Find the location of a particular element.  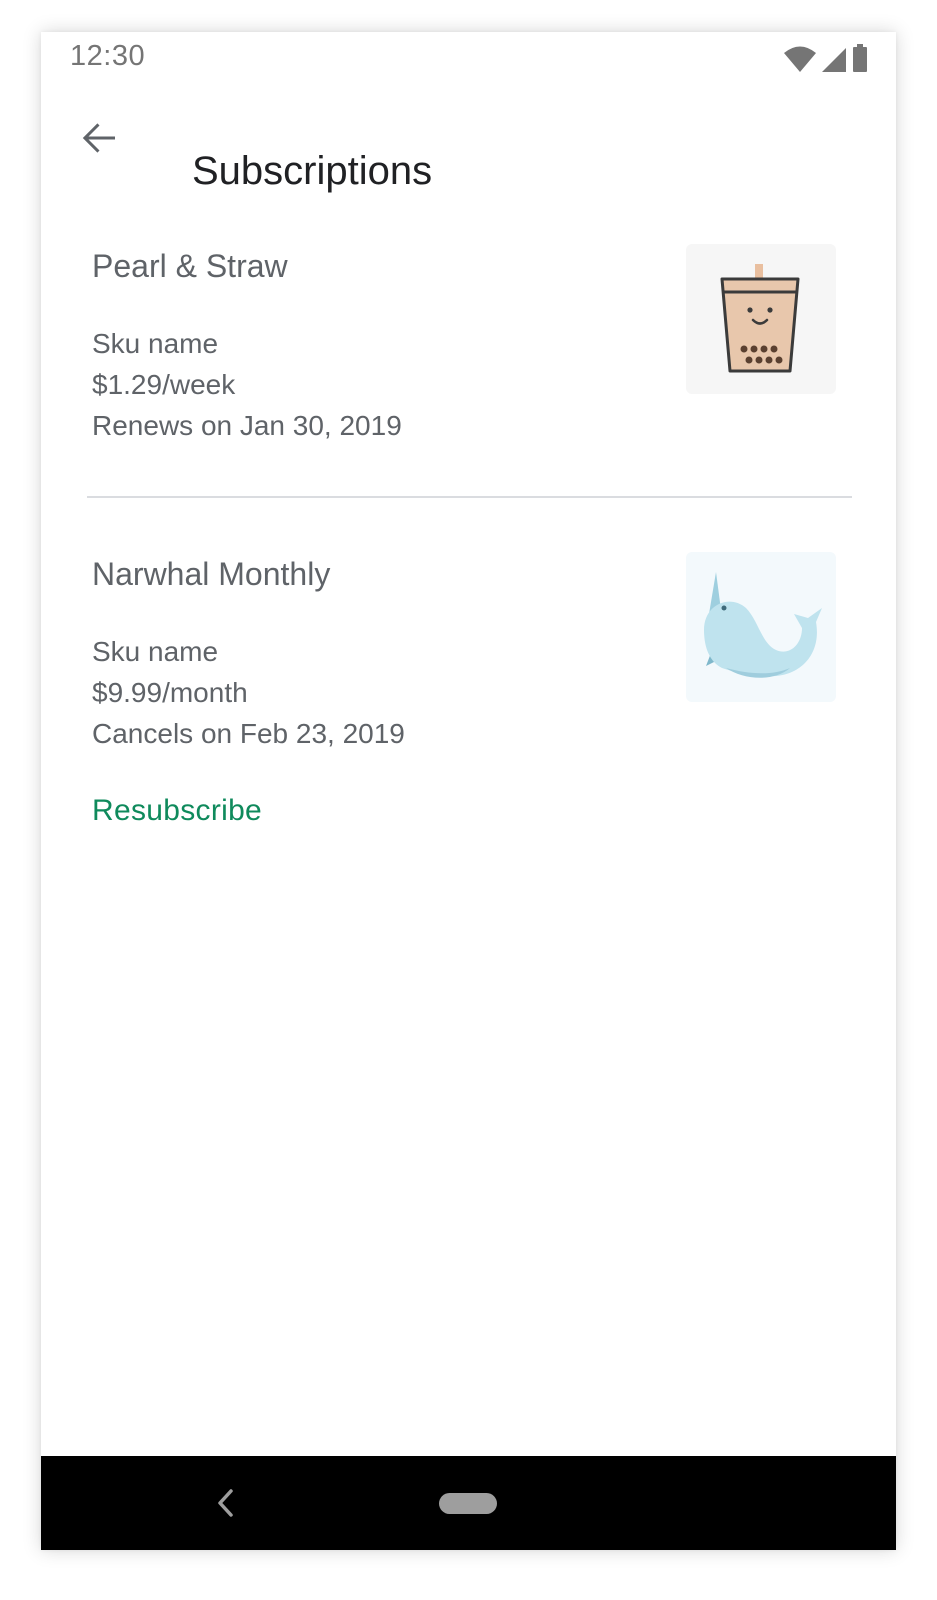

status-time: 12:30 is located at coordinates (108, 56).